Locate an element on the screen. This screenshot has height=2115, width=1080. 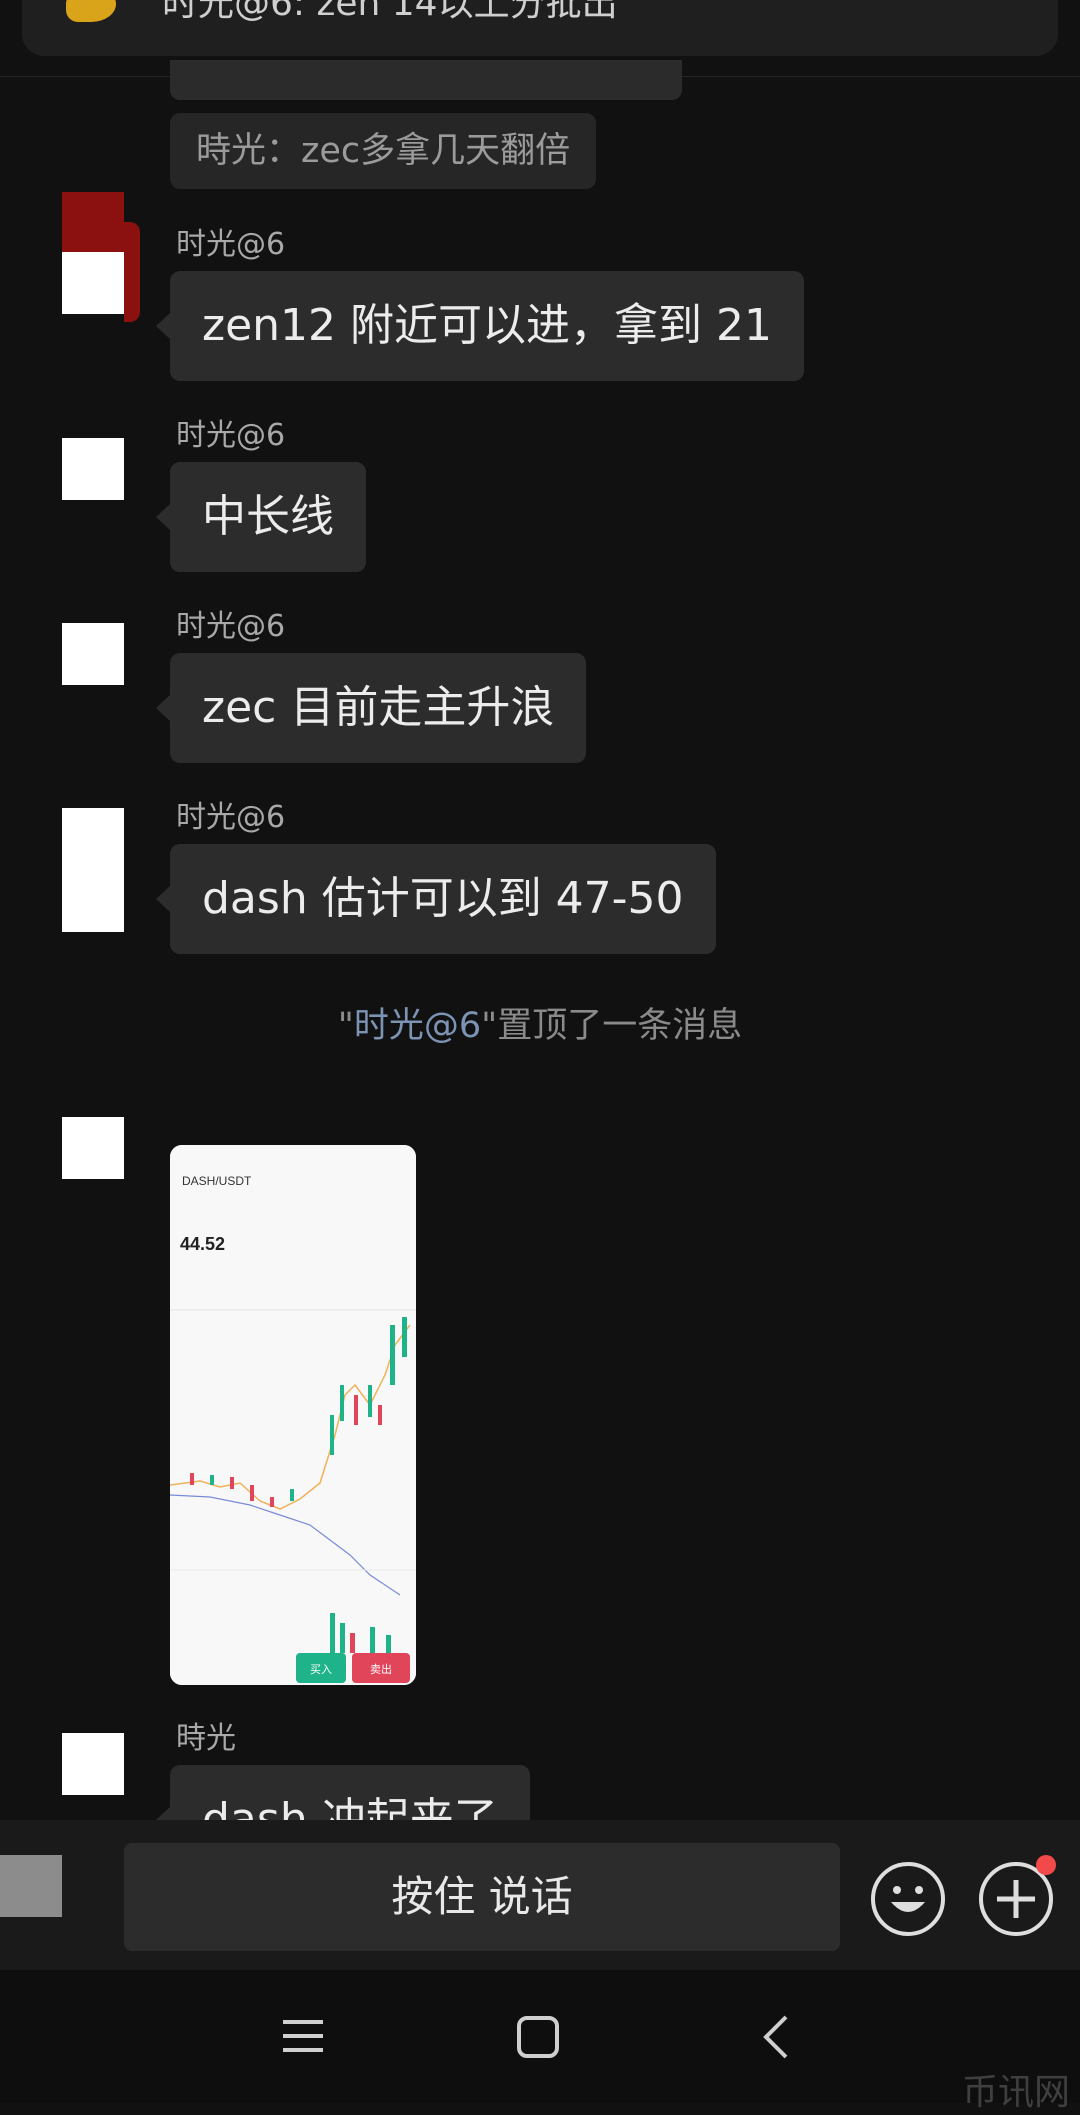
chart-image-message: DASH/USDT 44.52 买入 卖出 is located at coordinates (293, 1415).